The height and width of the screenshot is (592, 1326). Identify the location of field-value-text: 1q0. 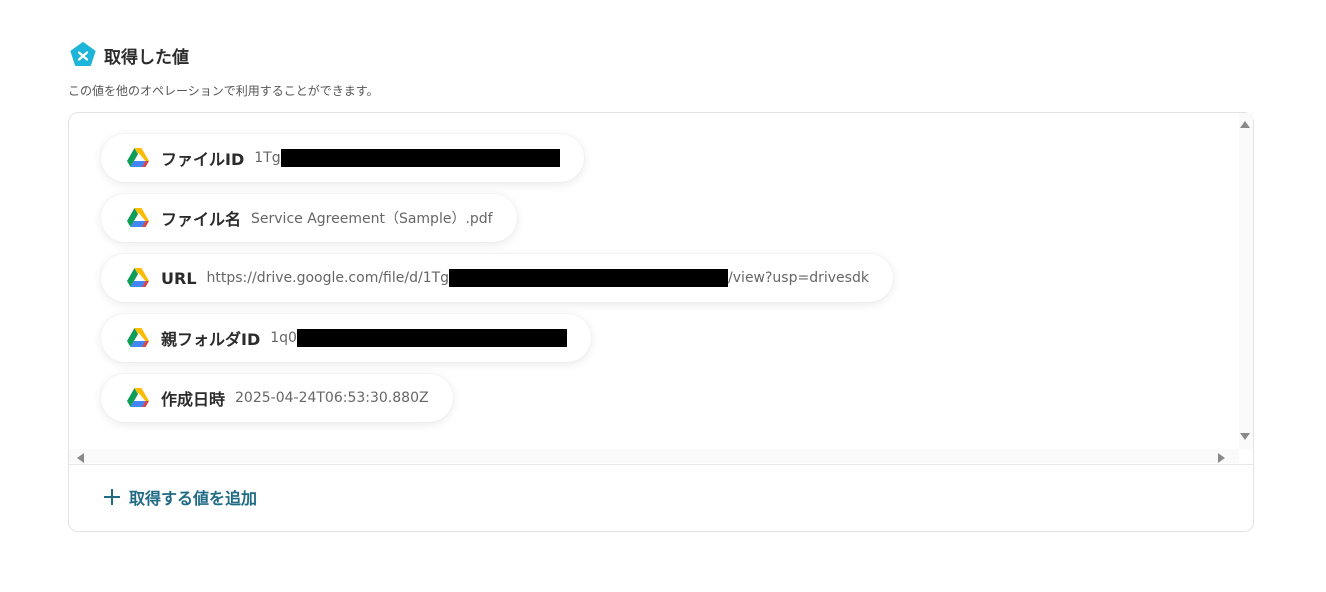
(283, 338).